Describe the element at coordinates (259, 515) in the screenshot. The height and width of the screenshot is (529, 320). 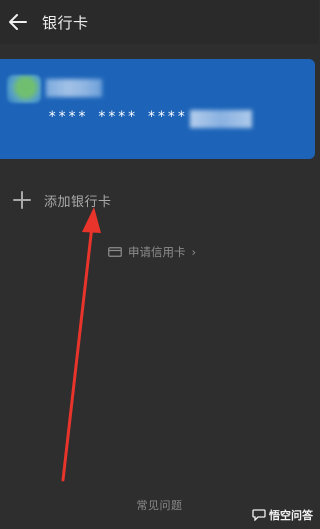
I see `chat-bubble-icon` at that location.